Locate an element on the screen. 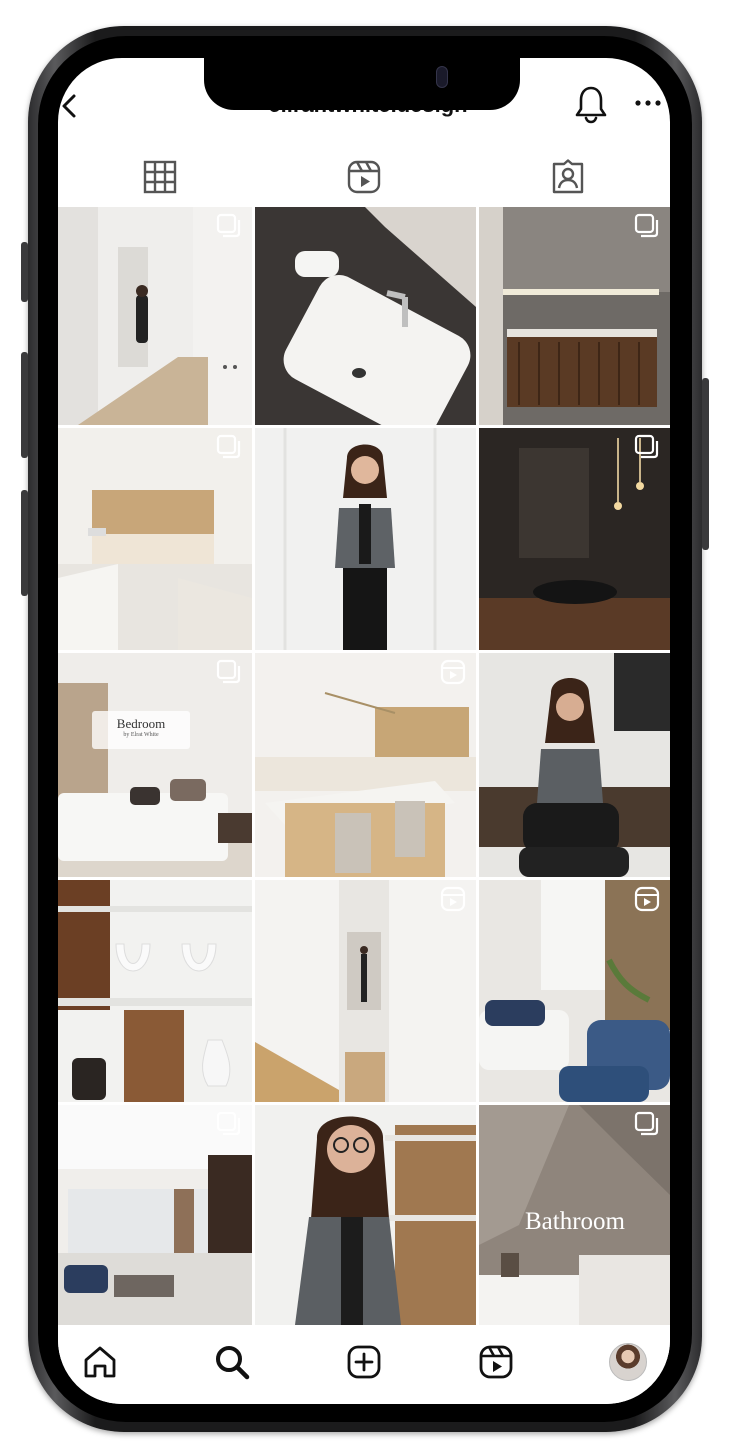 The width and height of the screenshot is (730, 1450). silent-switch is located at coordinates (24, 272).